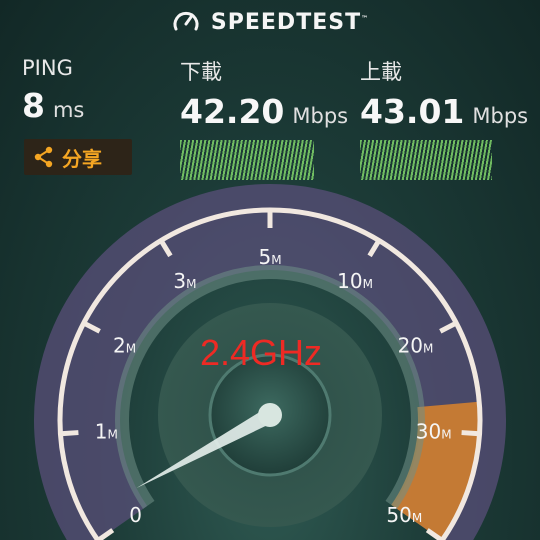  Describe the element at coordinates (270, 415) in the screenshot. I see `gauge-needle-cap` at that location.